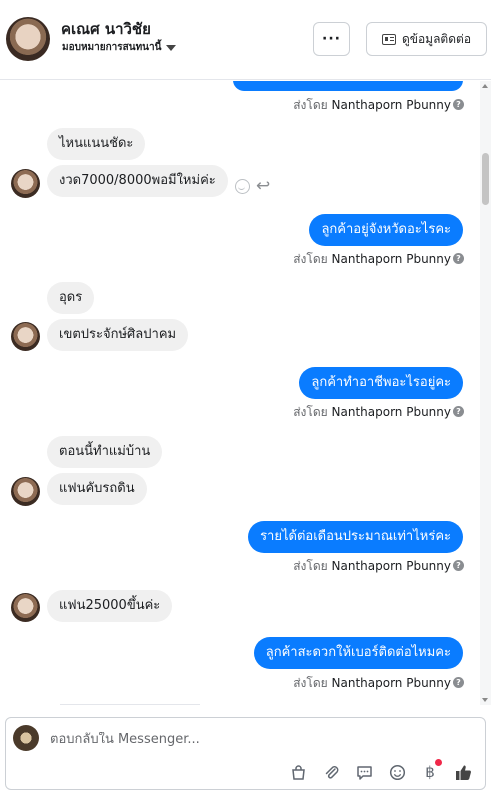 The height and width of the screenshot is (793, 491). Describe the element at coordinates (137, 181) in the screenshot. I see `incoming-message-bubble: งวด7000/8000พอมีใหม่ค่ะ` at that location.